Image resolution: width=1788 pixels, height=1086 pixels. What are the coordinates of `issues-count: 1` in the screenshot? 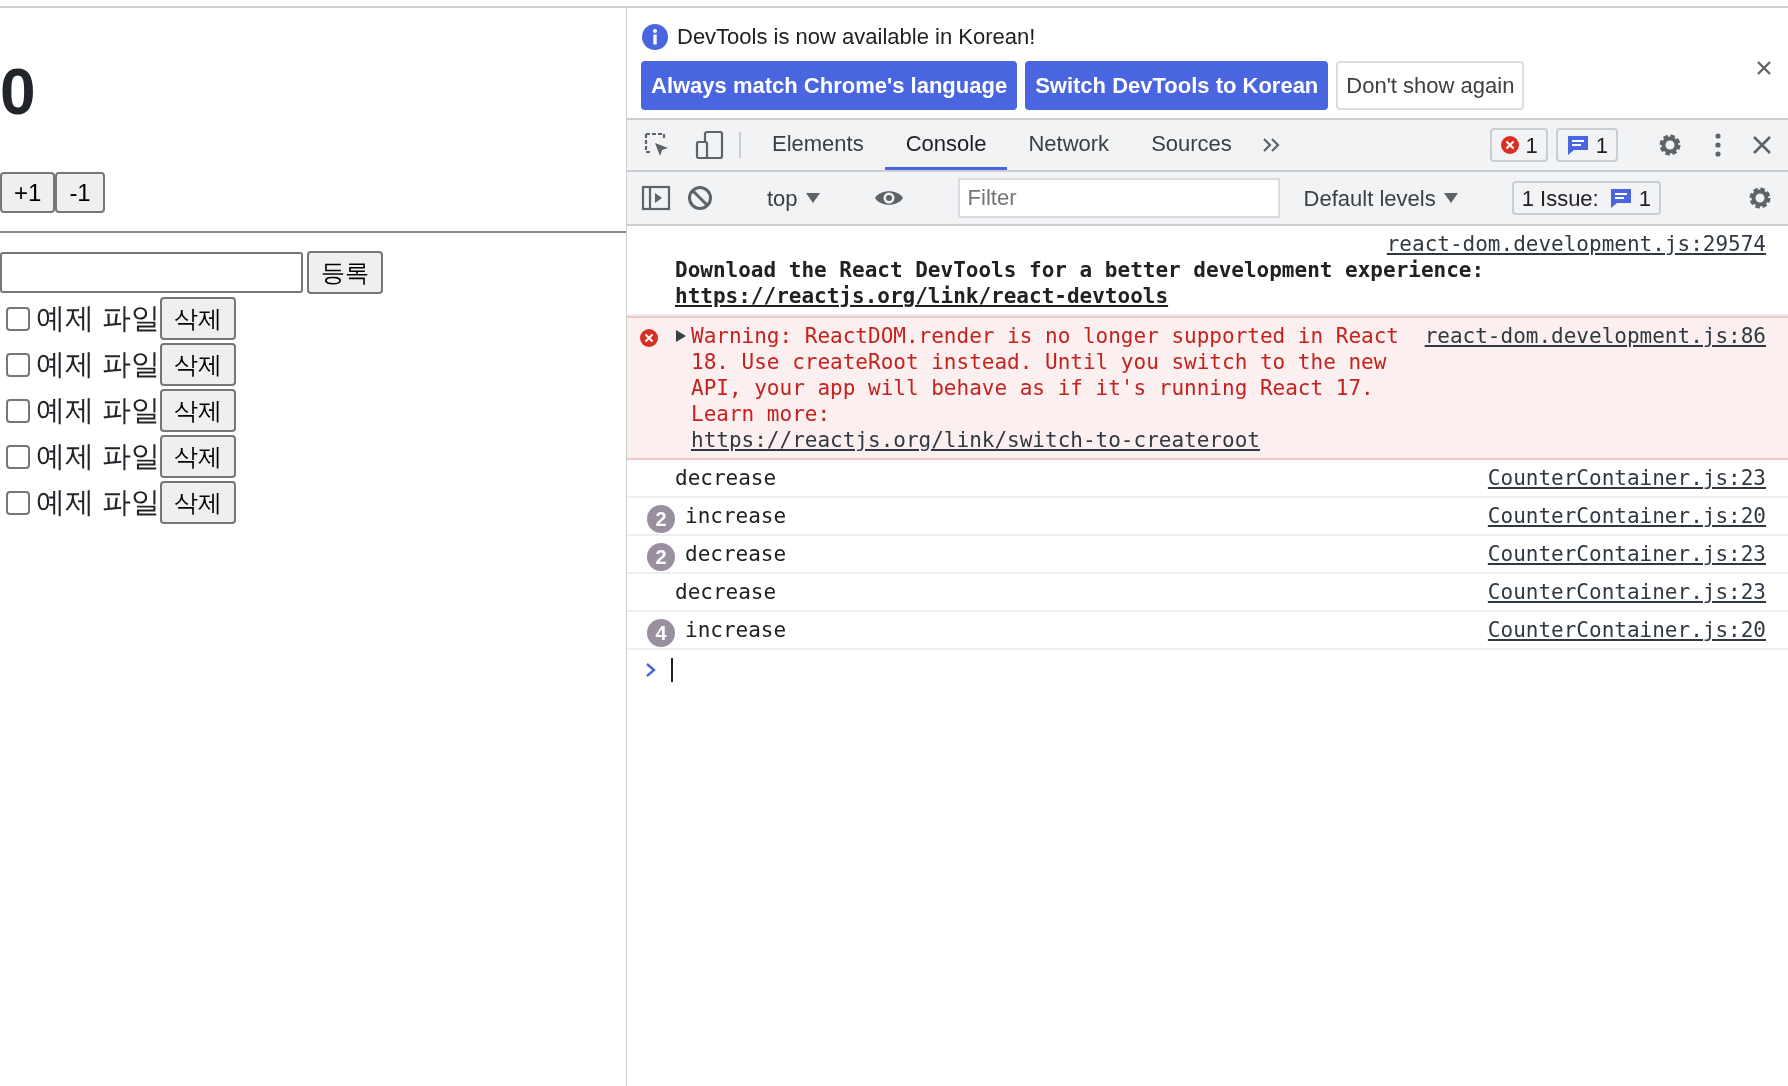 It's located at (1644, 198).